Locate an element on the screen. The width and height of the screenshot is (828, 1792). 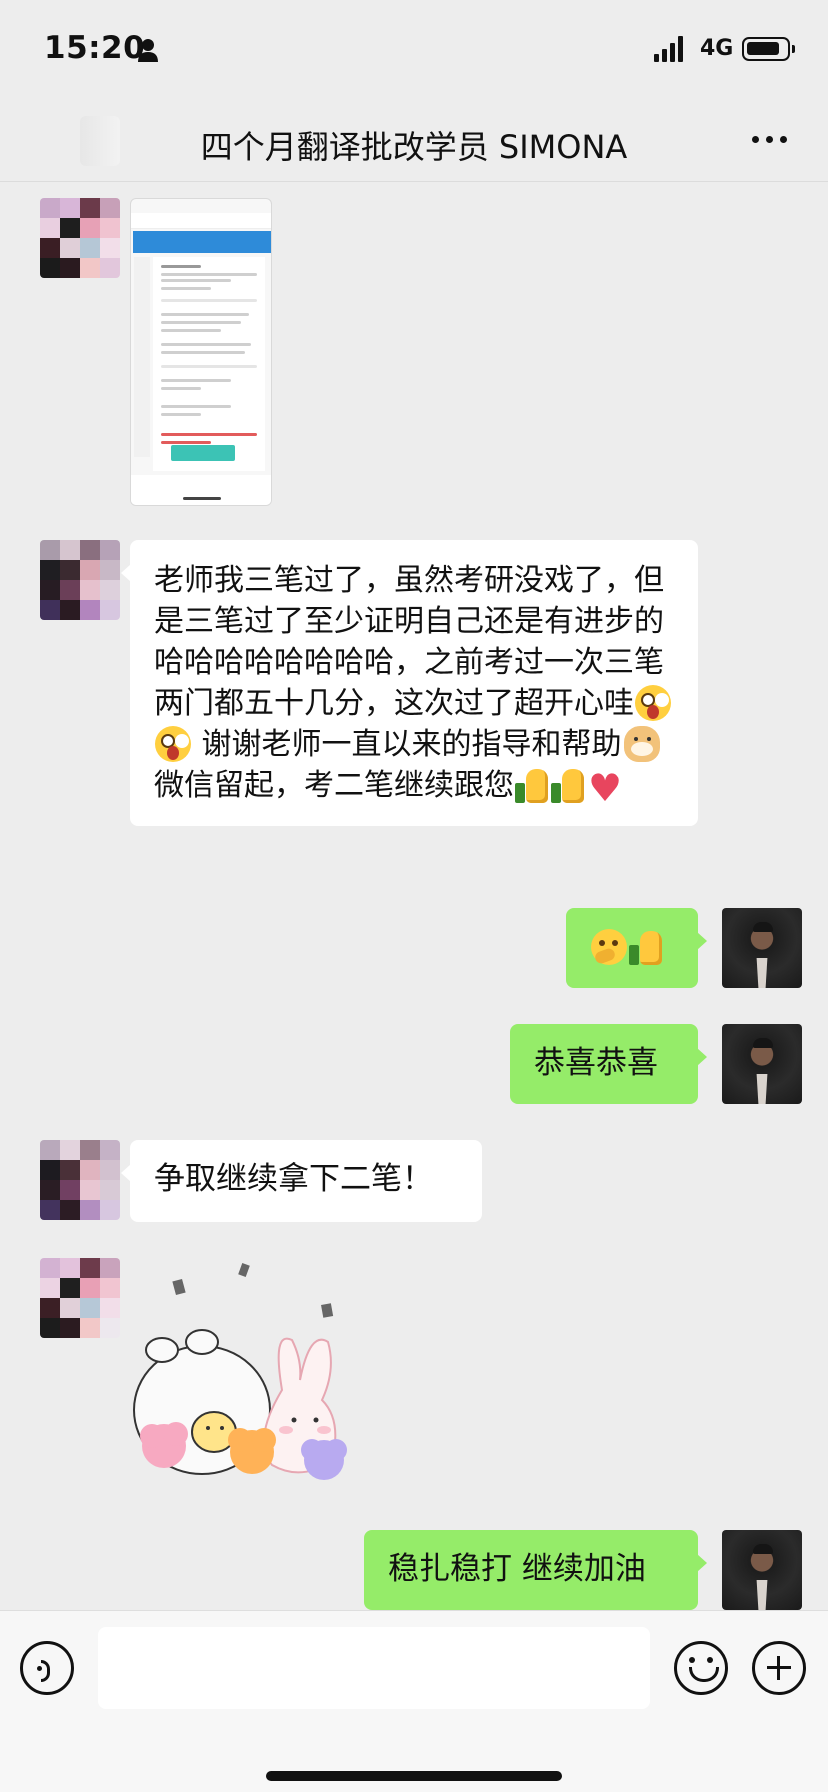
message-text: 谢谢老师一直以来的指导和帮助 is located at coordinates (411, 744).